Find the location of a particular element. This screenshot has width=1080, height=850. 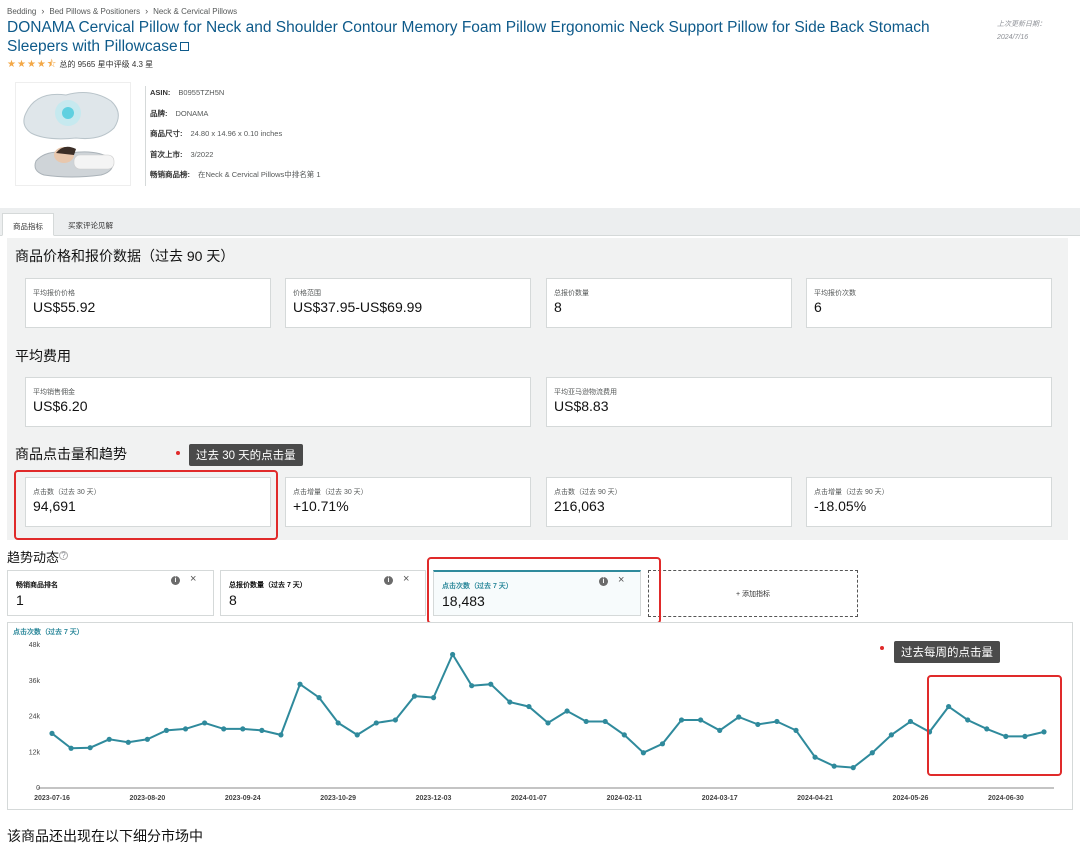

tab-product-metrics: 商品指标 is located at coordinates (28, 224).